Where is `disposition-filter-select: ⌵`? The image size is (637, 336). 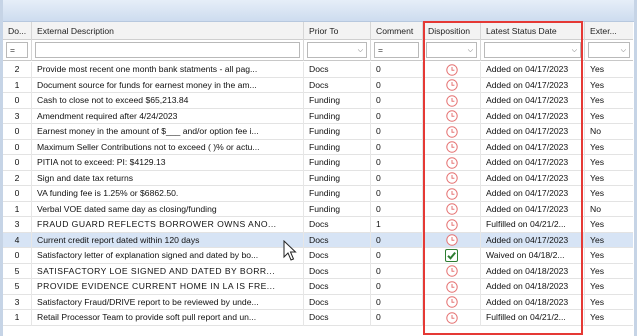
disposition-filter-select: ⌵ is located at coordinates (451, 50).